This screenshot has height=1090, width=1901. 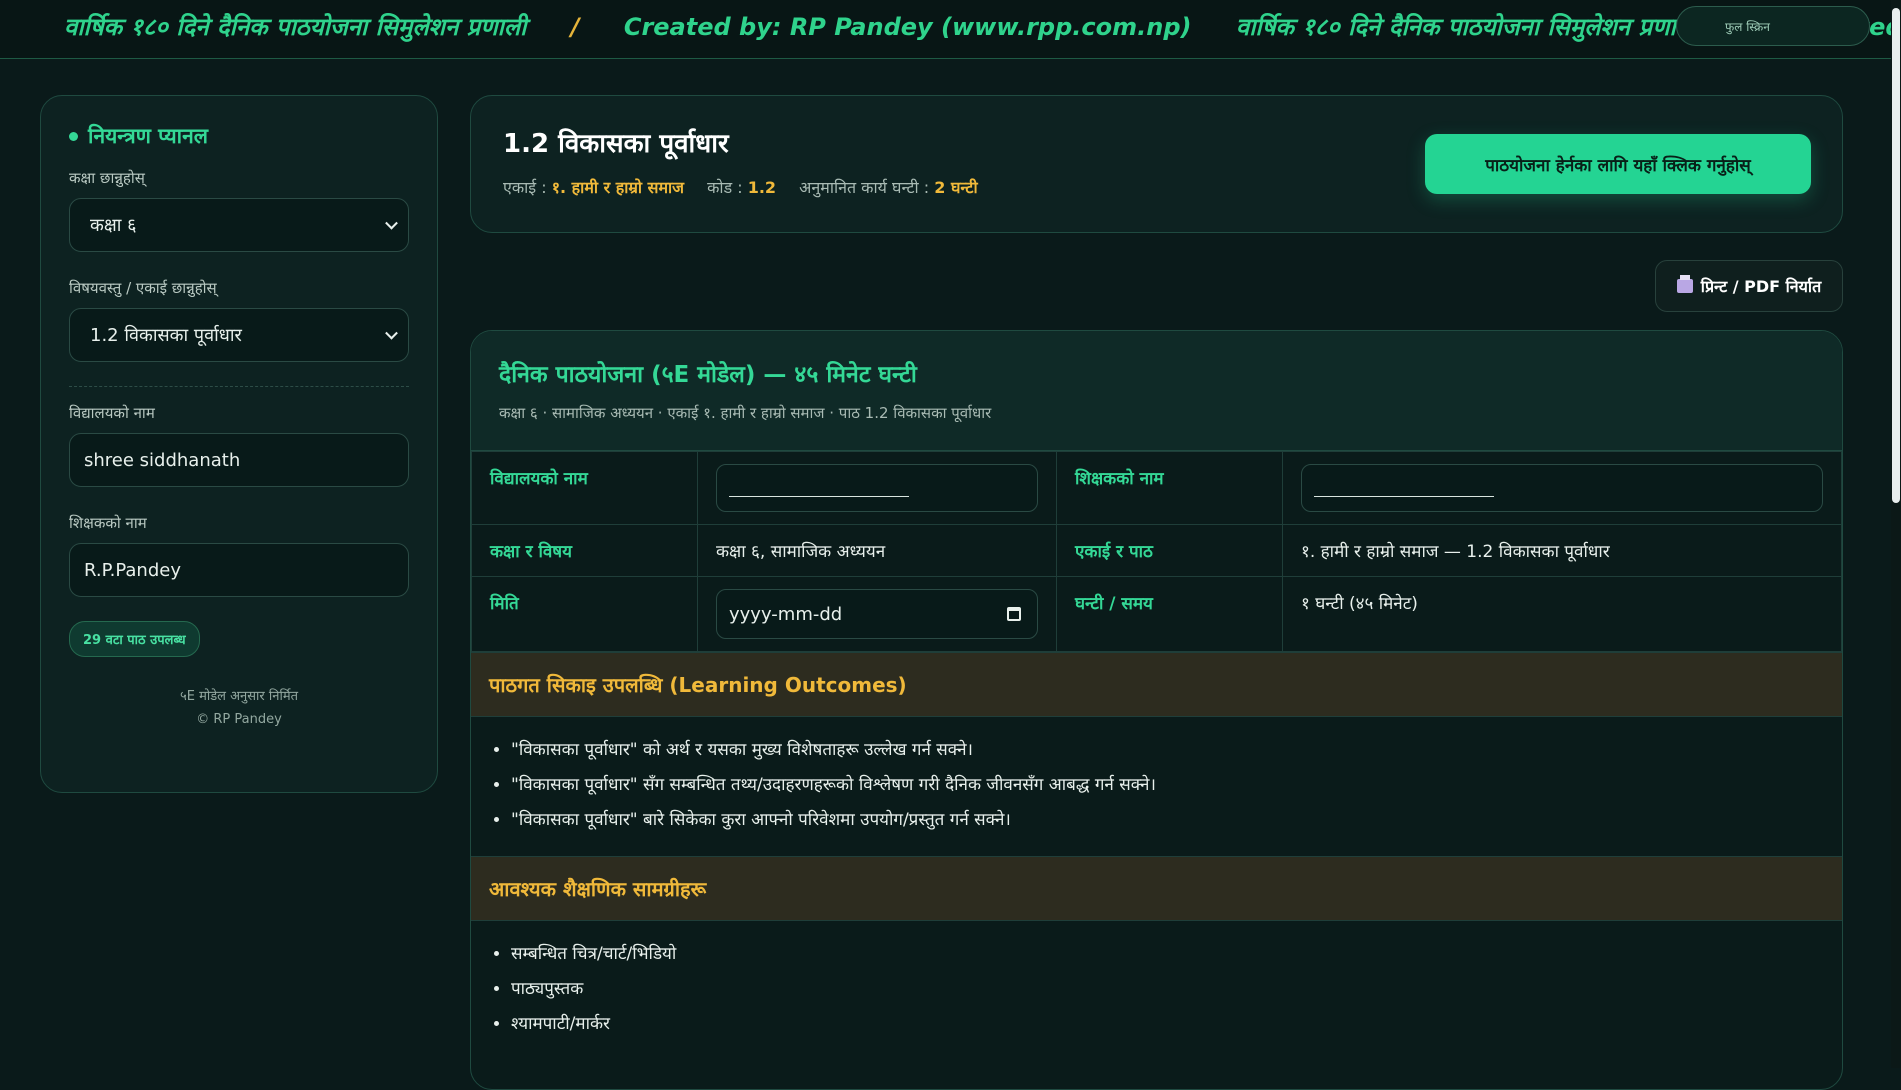 I want to click on unit-lesson-key: एकाई र पाठ, so click(x=1169, y=550).